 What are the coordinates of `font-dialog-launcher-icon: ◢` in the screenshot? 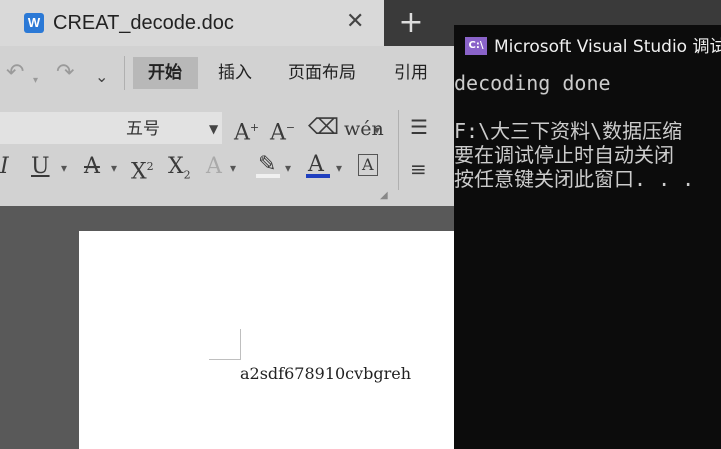 It's located at (384, 196).